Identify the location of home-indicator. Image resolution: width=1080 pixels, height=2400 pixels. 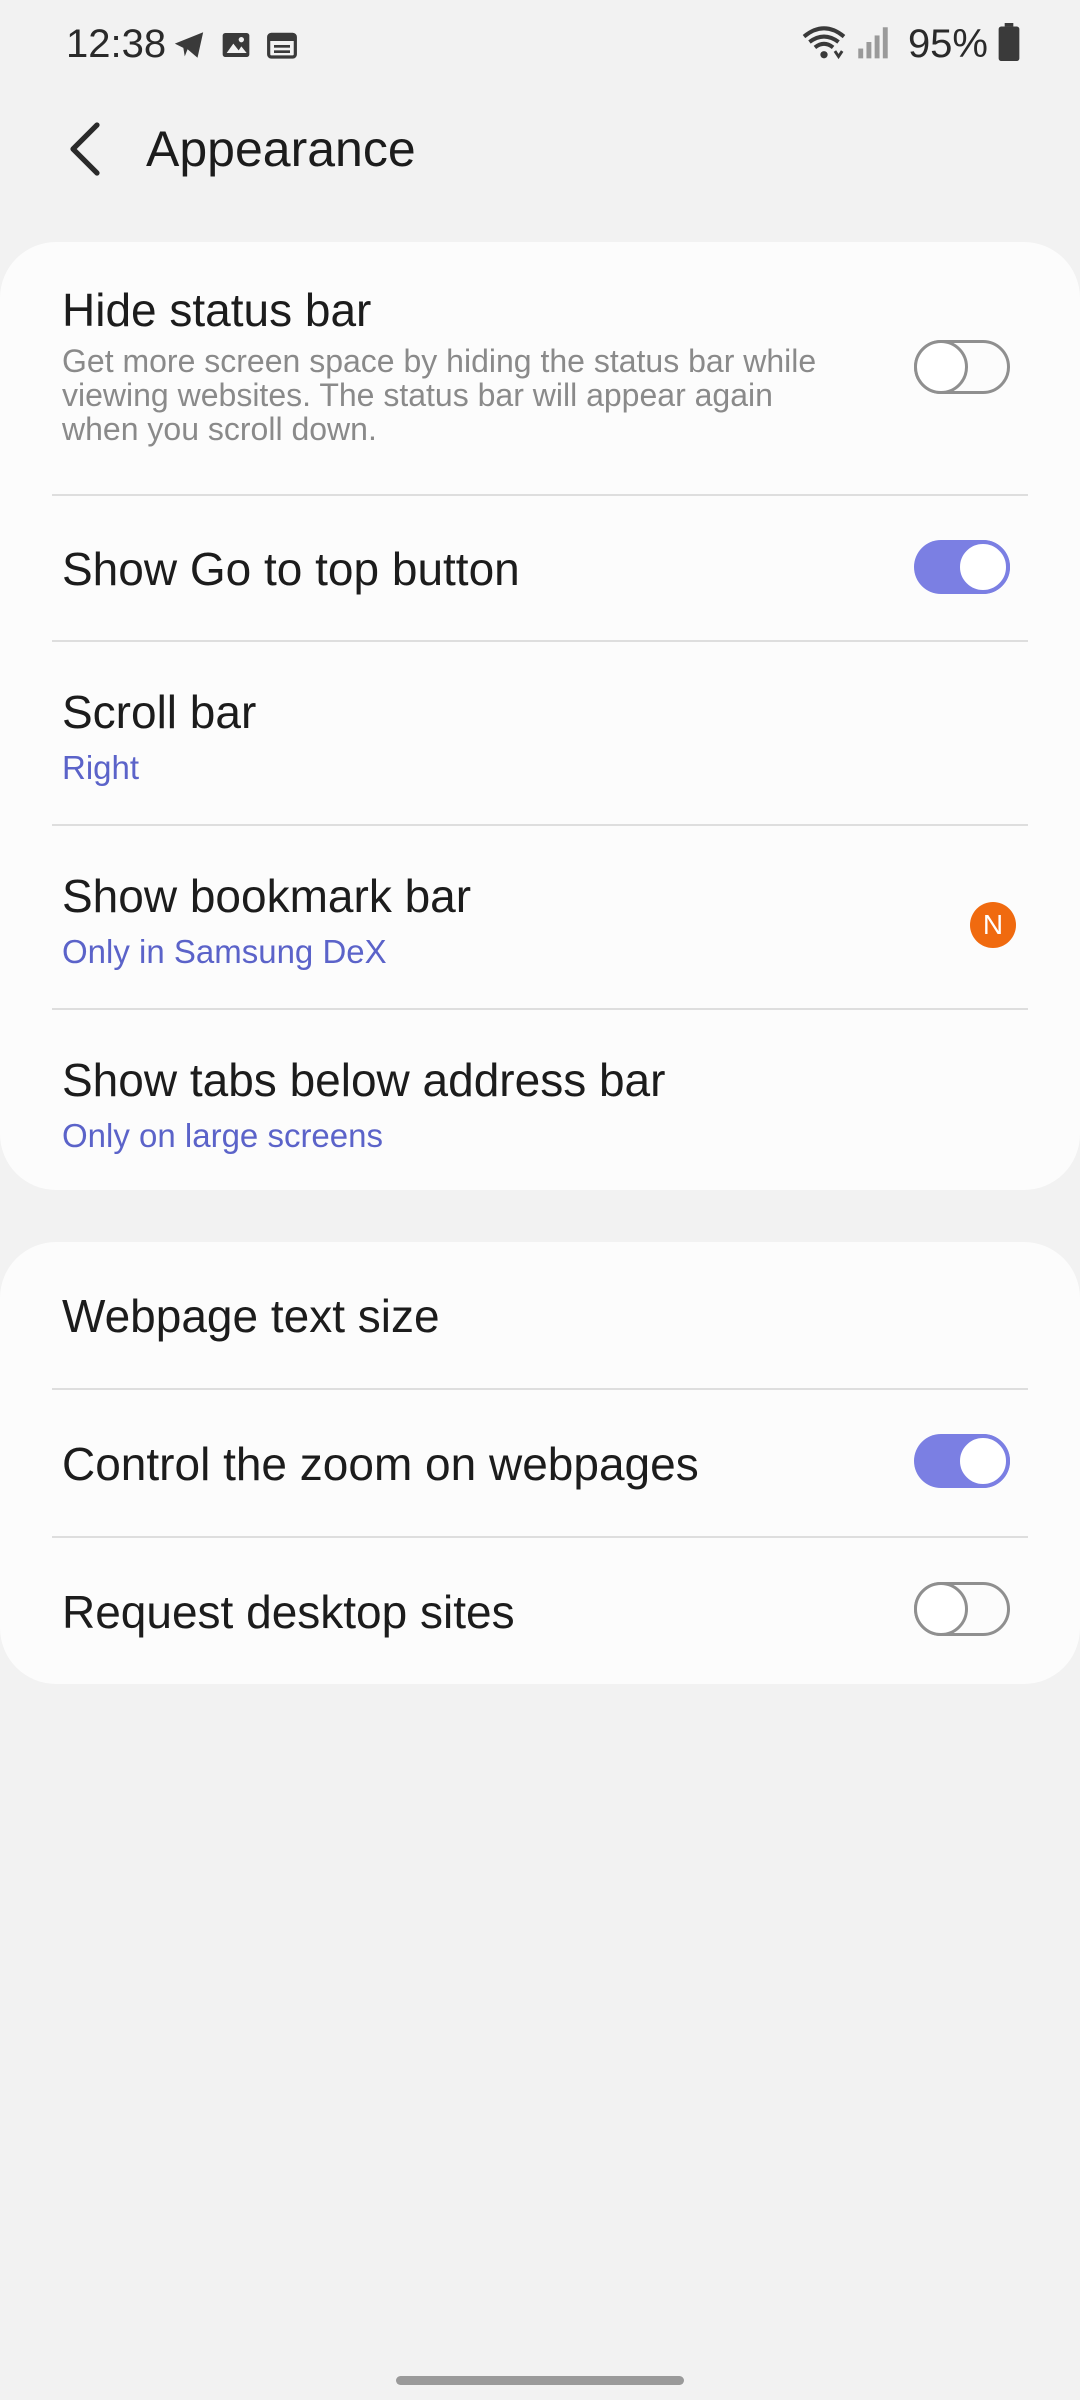
(540, 2380).